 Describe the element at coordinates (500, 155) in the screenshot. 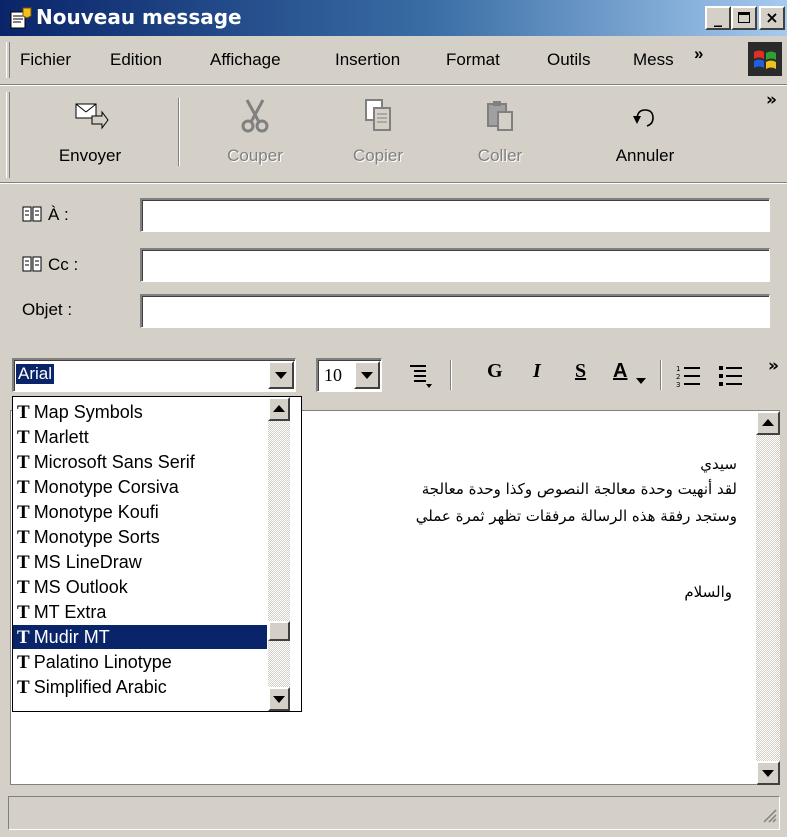

I see `paste-label: Coller` at that location.